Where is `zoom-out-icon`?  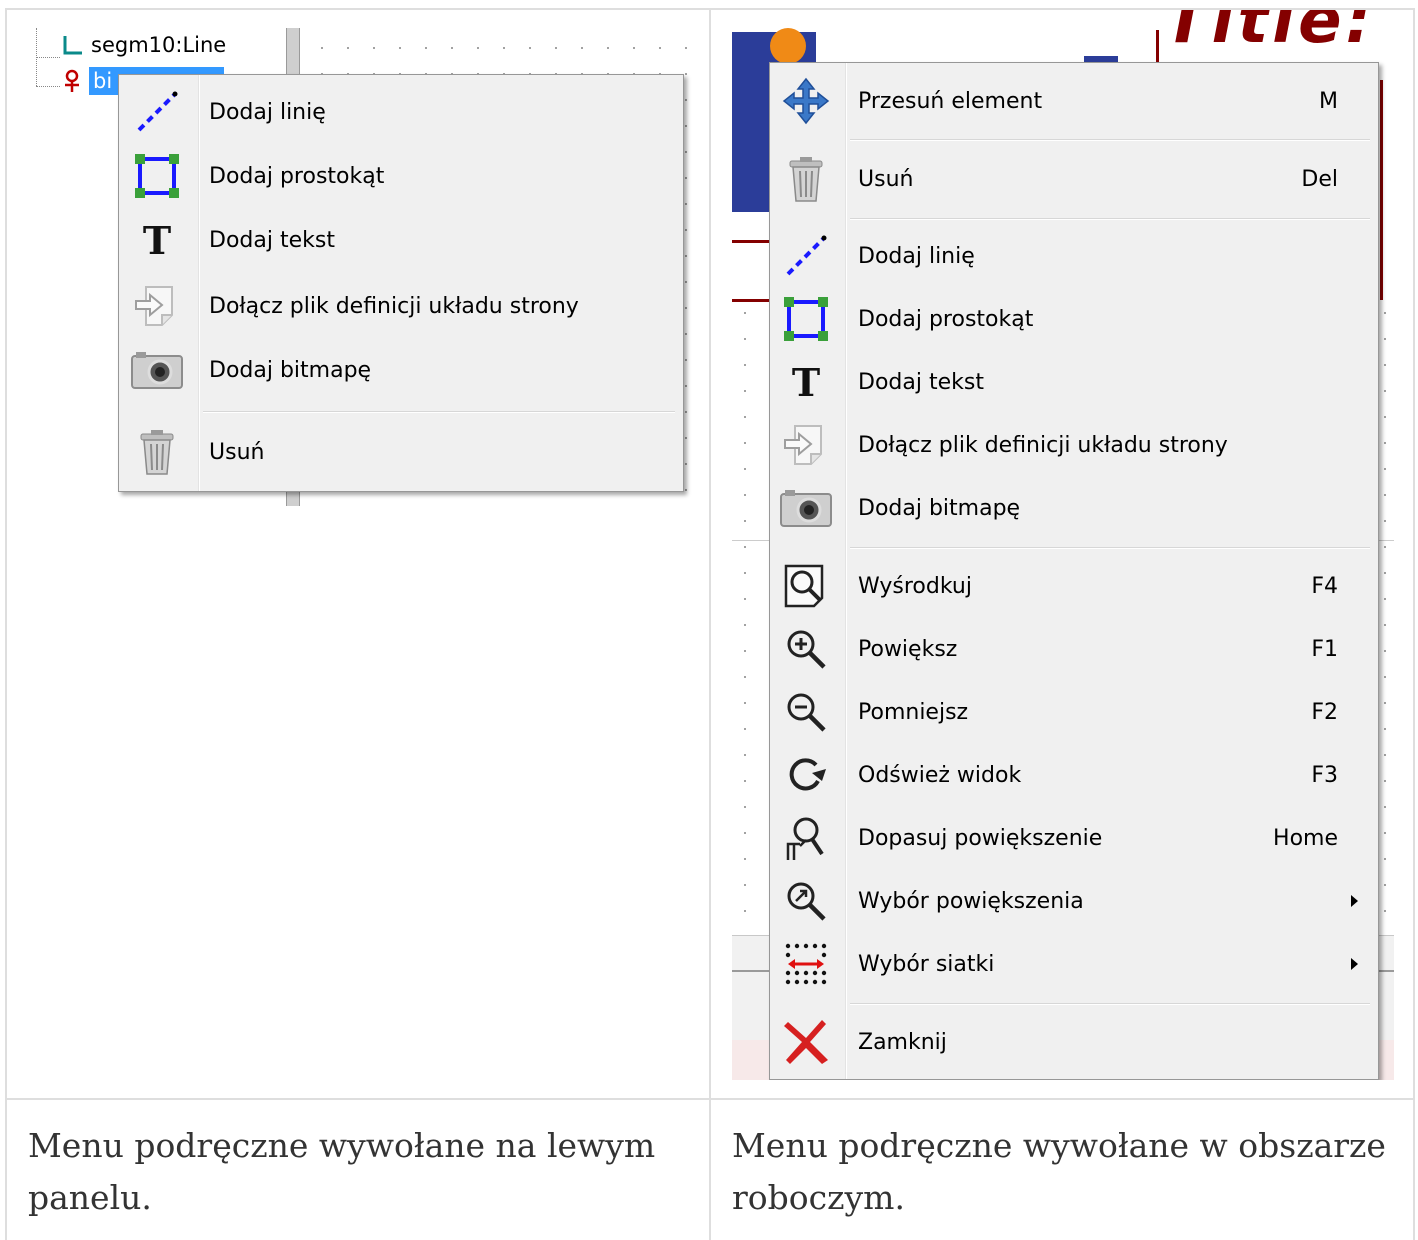 zoom-out-icon is located at coordinates (806, 712).